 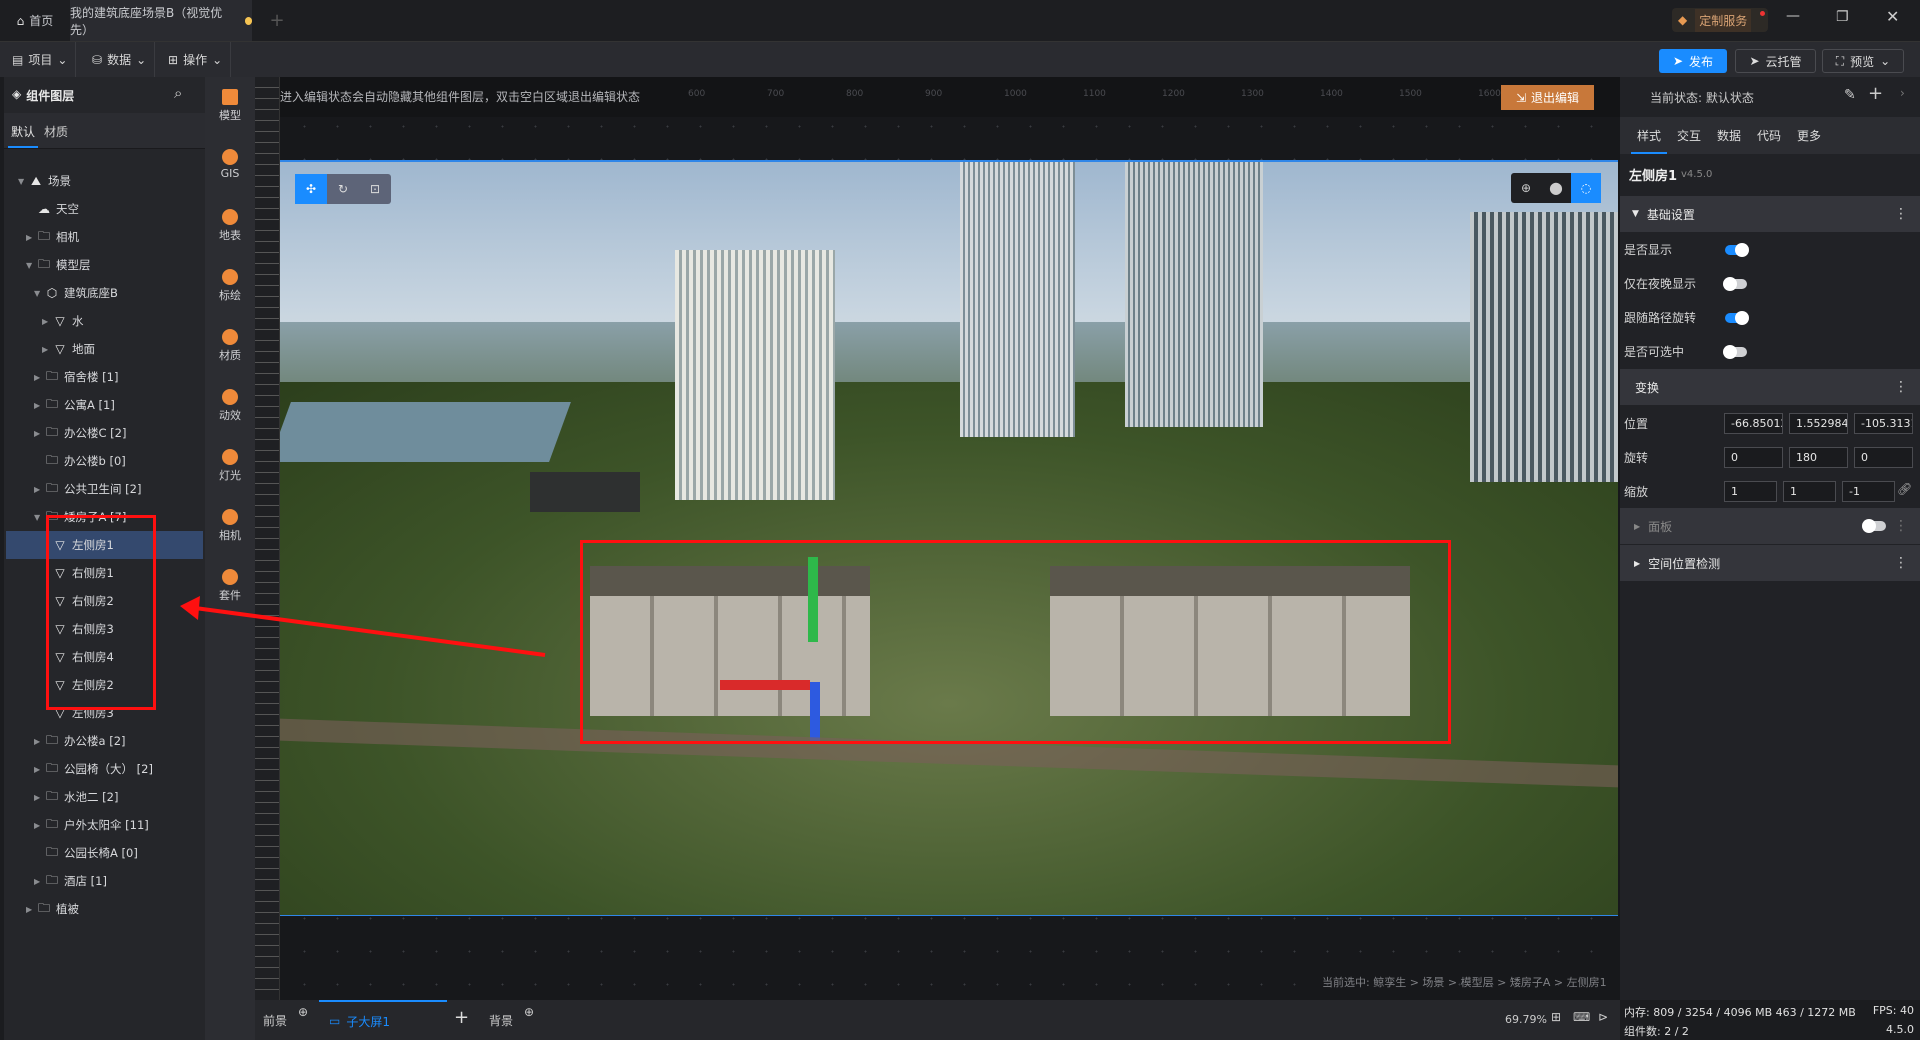 What do you see at coordinates (1874, 526) in the screenshot?
I see `panel-toggle` at bounding box center [1874, 526].